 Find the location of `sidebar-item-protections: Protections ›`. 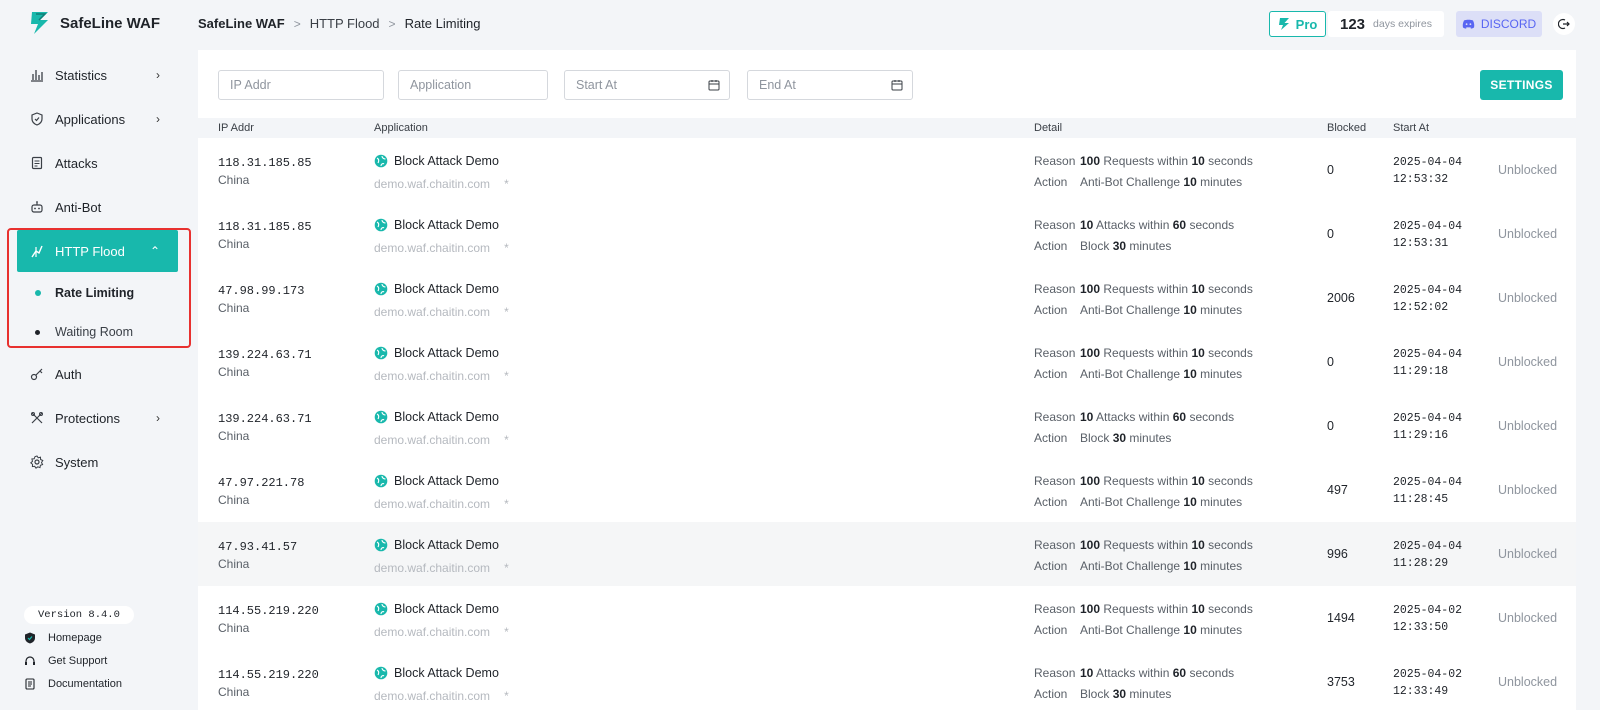

sidebar-item-protections: Protections › is located at coordinates (97, 418).